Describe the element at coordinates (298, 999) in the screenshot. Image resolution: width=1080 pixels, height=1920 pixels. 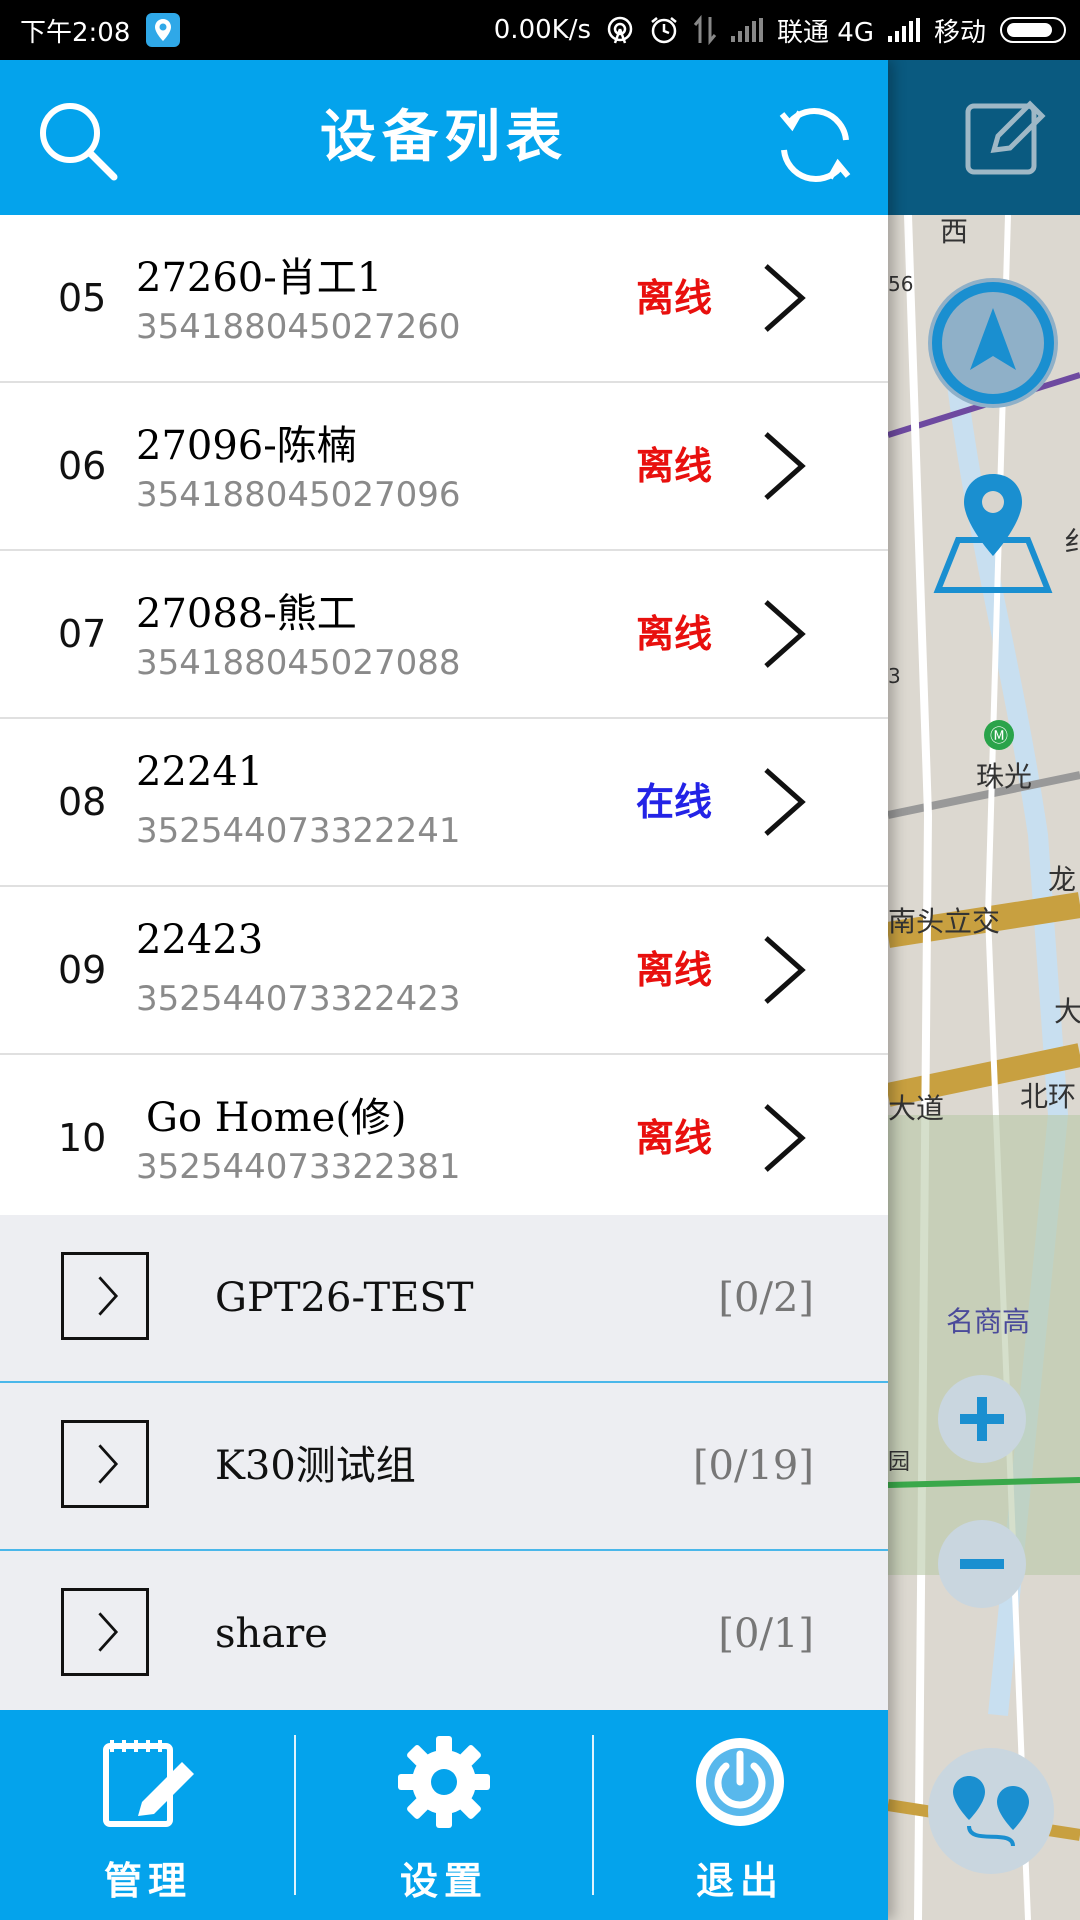
I see `device-imei: 352544073322423` at that location.